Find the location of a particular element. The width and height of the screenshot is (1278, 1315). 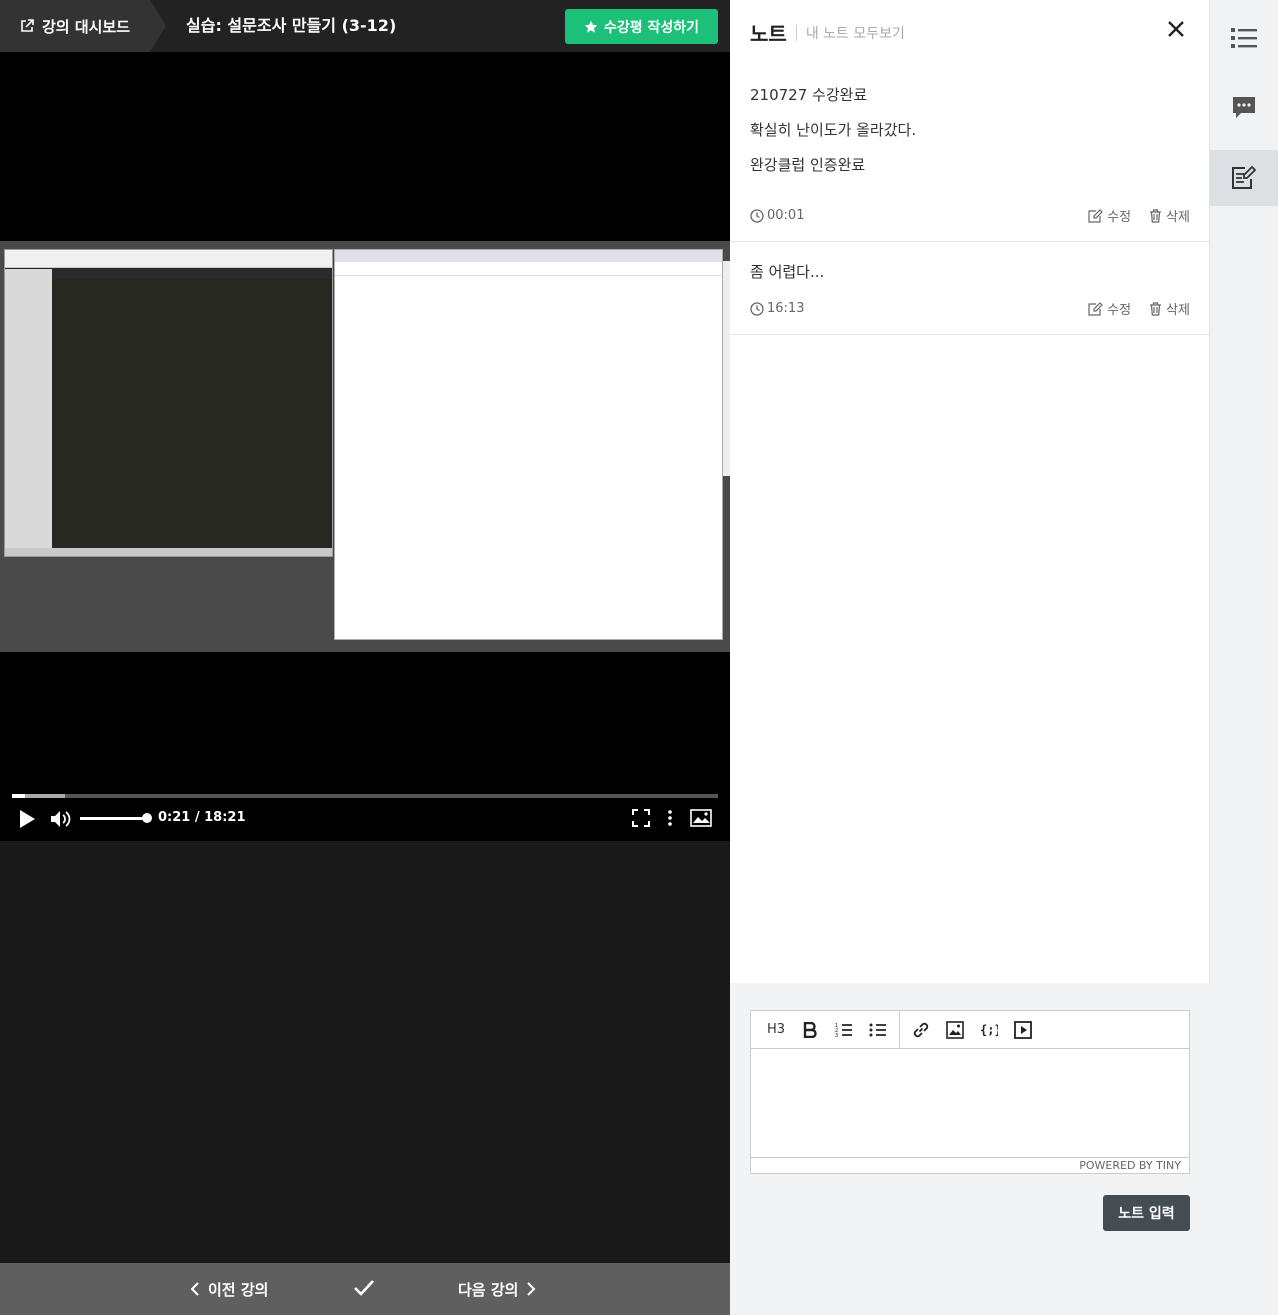

image-icon is located at coordinates (955, 1029).